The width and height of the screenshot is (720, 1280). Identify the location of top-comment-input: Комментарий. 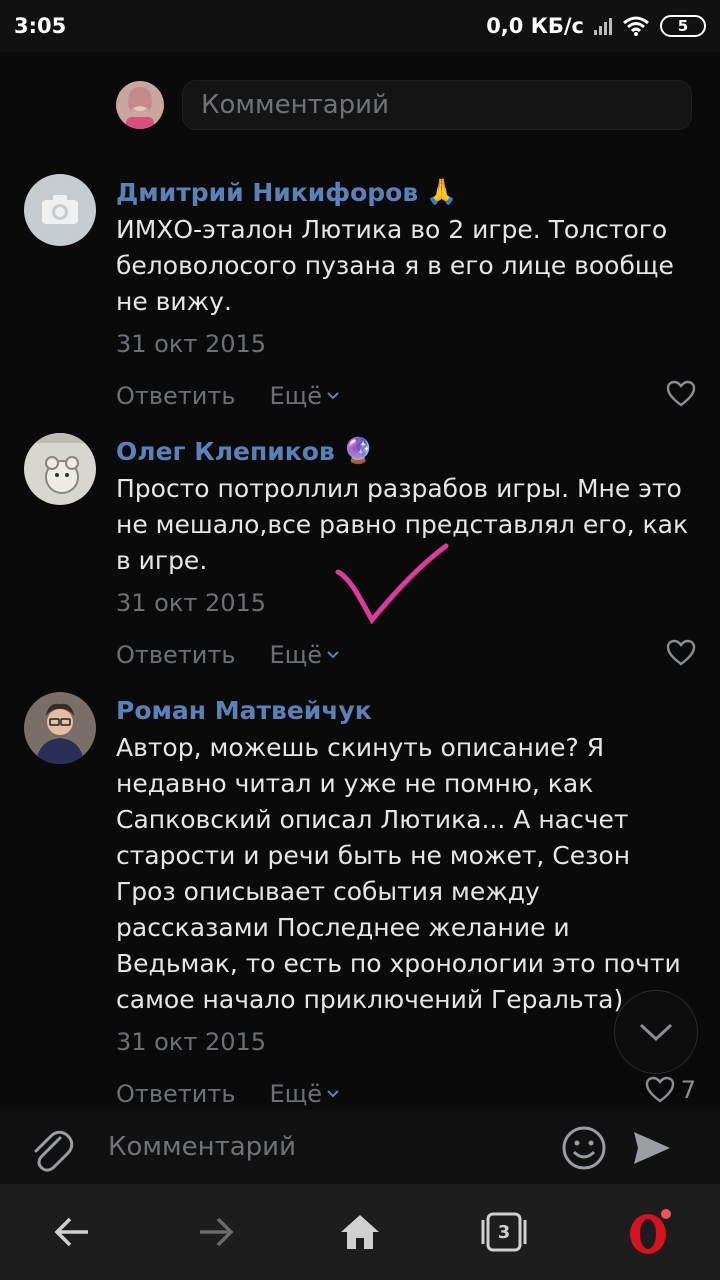
(437, 105).